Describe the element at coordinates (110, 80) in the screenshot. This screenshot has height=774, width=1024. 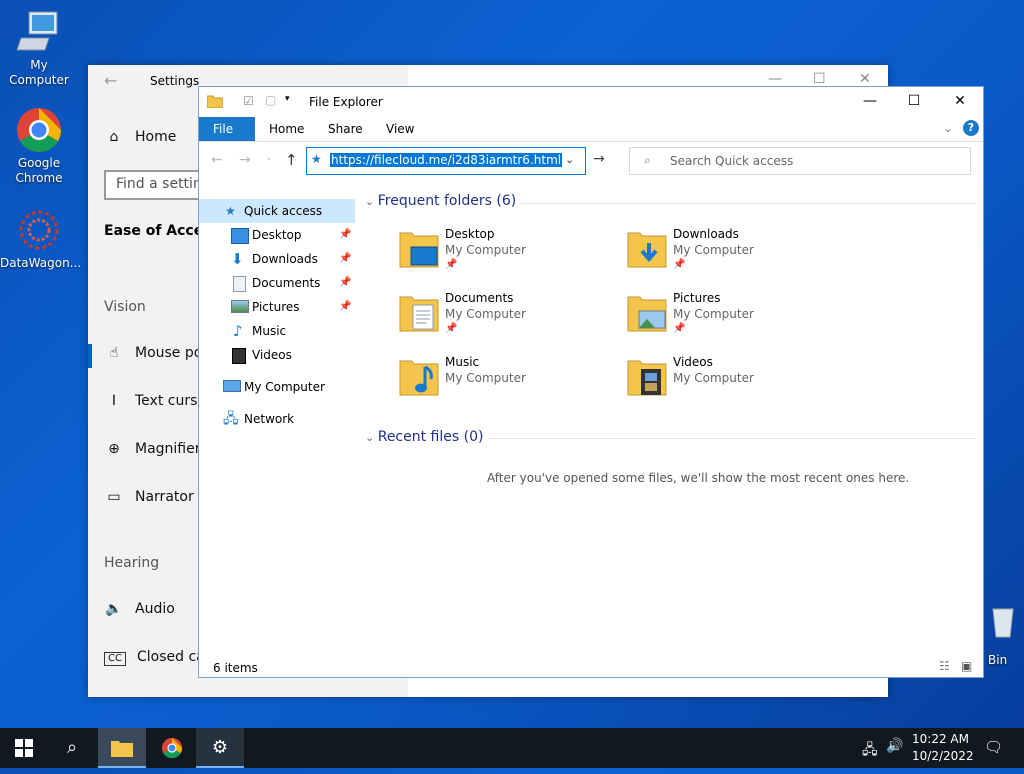
I see `back-arrow-icon: ←` at that location.